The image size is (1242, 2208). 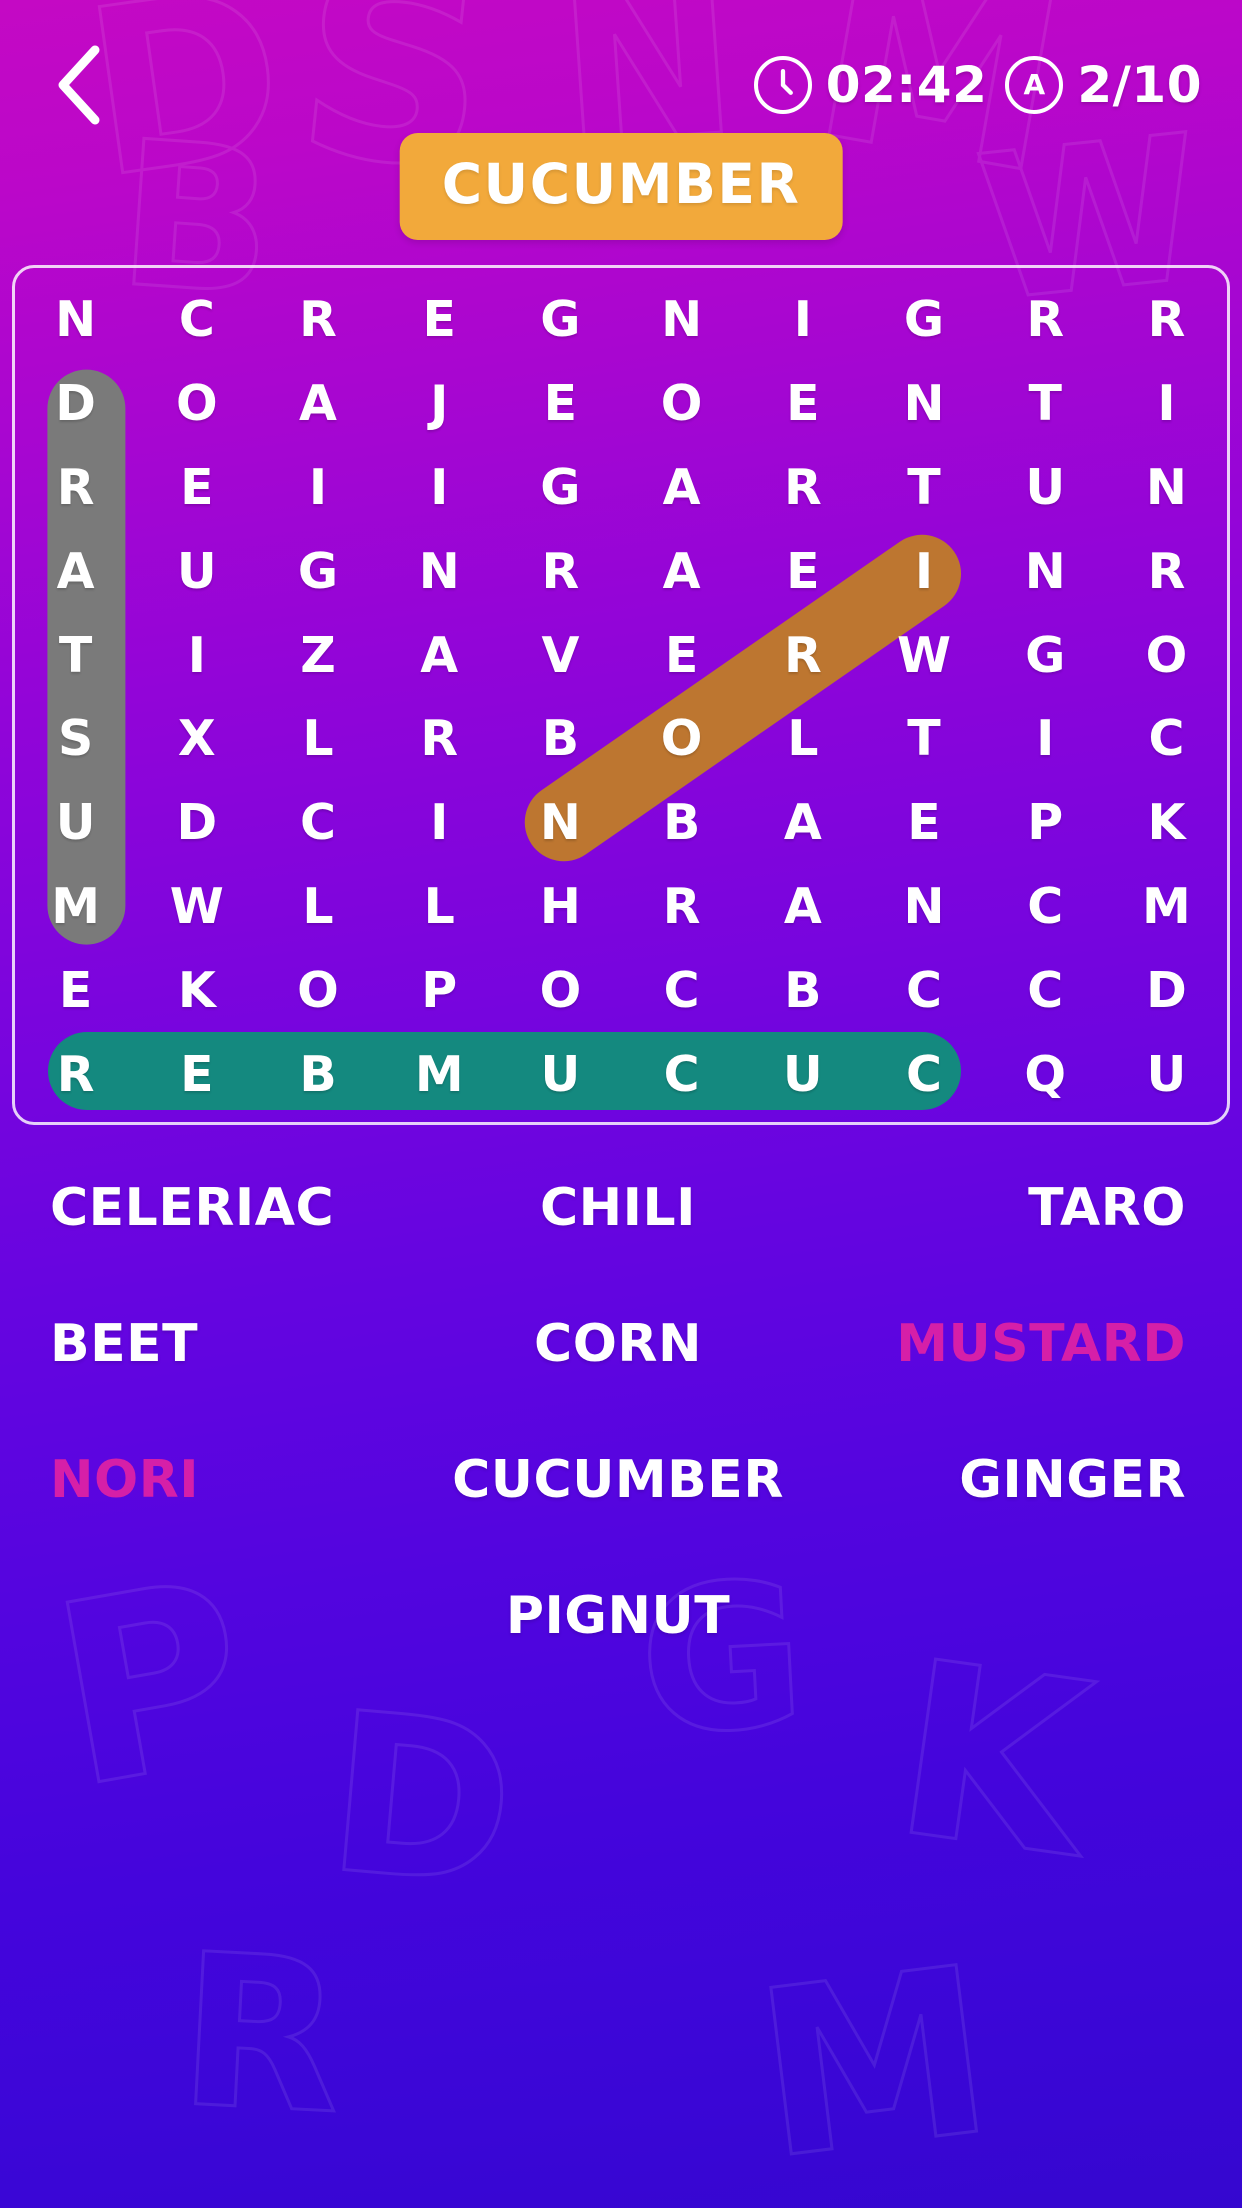 I want to click on grid-cell: P, so click(x=439, y=990).